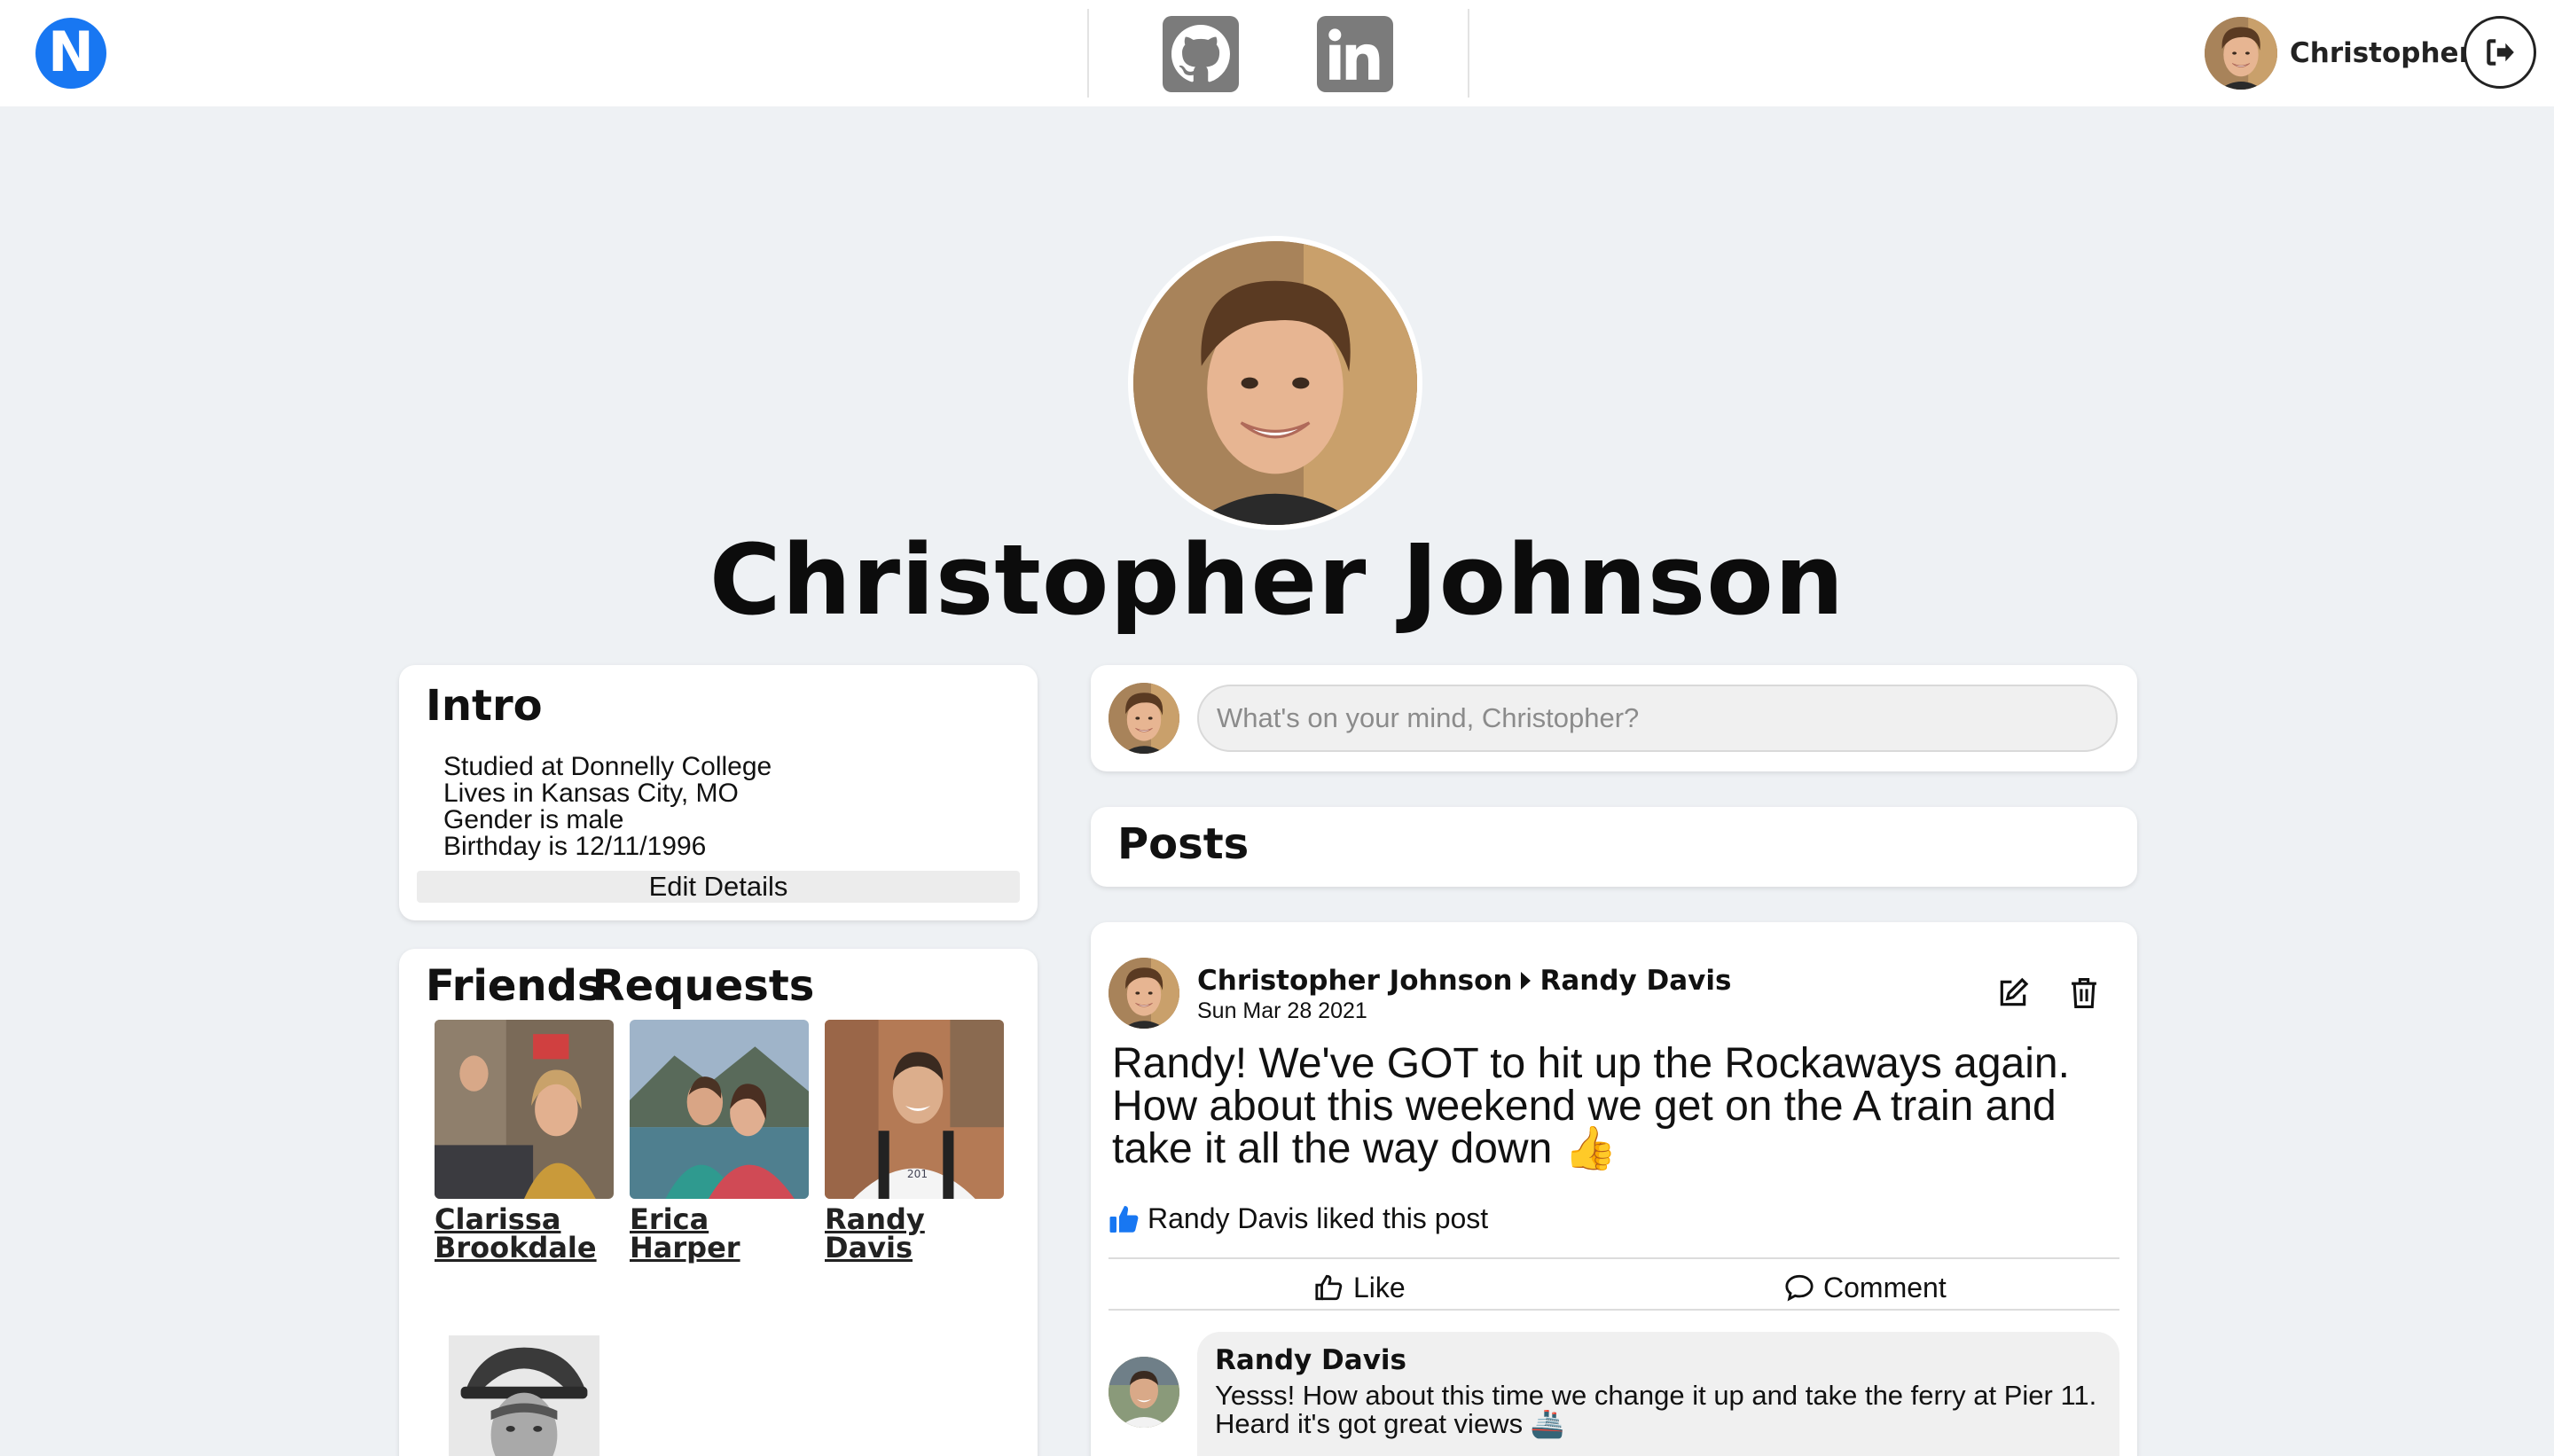  I want to click on intro-education: Studied at Donnelly College, so click(607, 766).